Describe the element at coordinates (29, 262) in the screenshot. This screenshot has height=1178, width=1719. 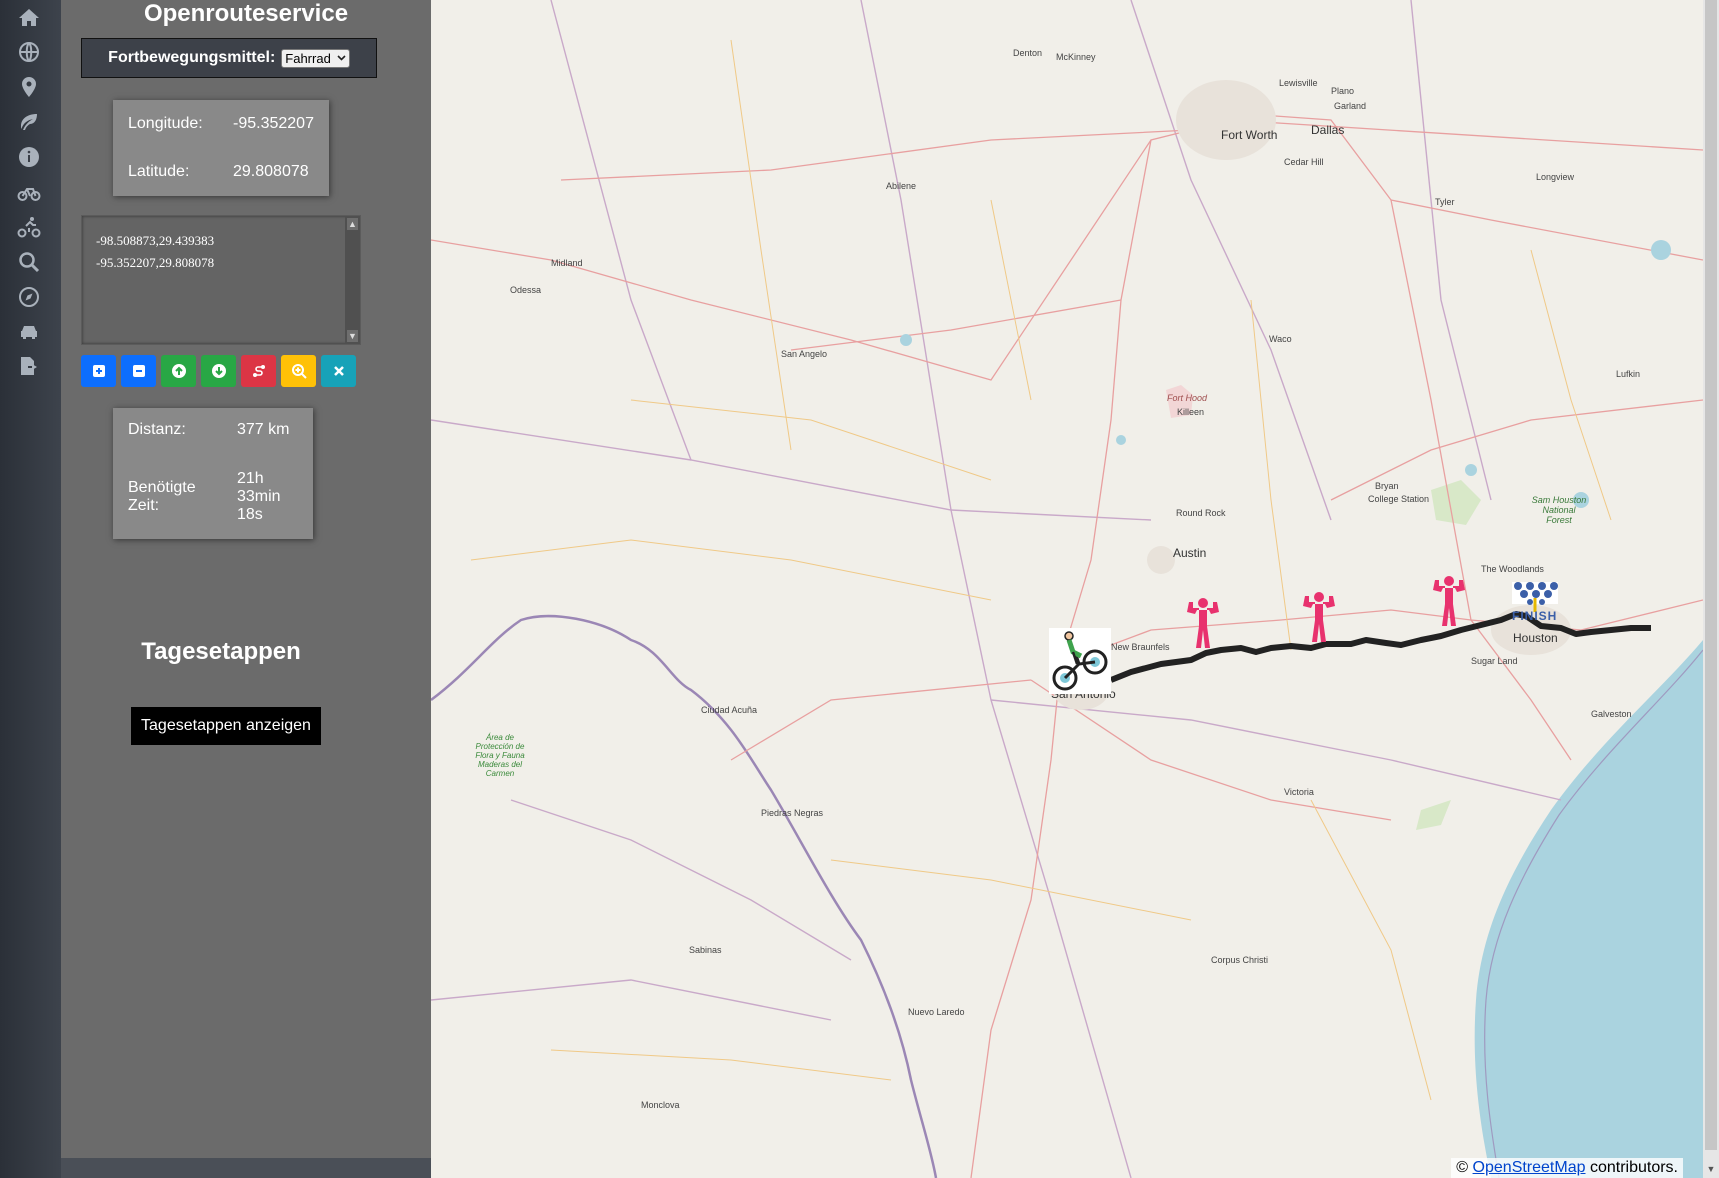
I see `search-zoom-icon` at that location.